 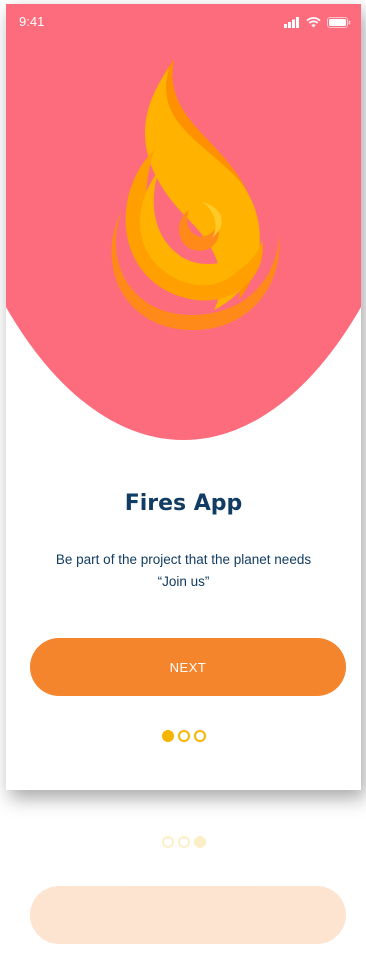 I want to click on status-bar: 9:41, so click(x=183, y=19).